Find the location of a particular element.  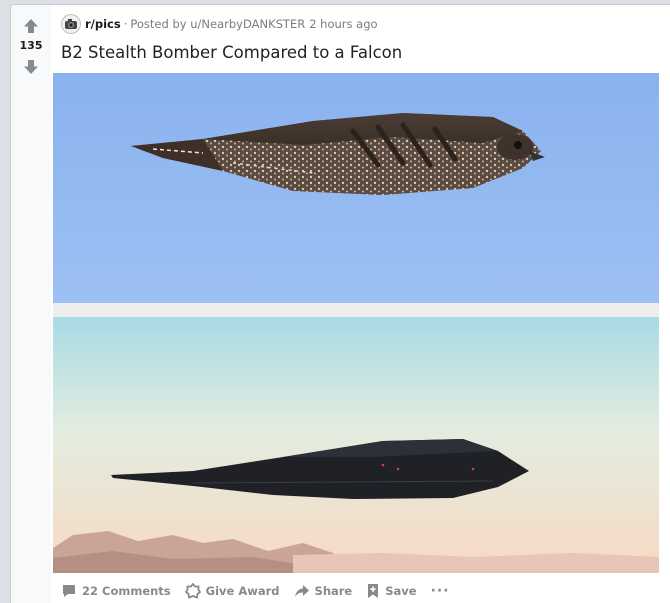

comment-bubble-icon is located at coordinates (69, 591).